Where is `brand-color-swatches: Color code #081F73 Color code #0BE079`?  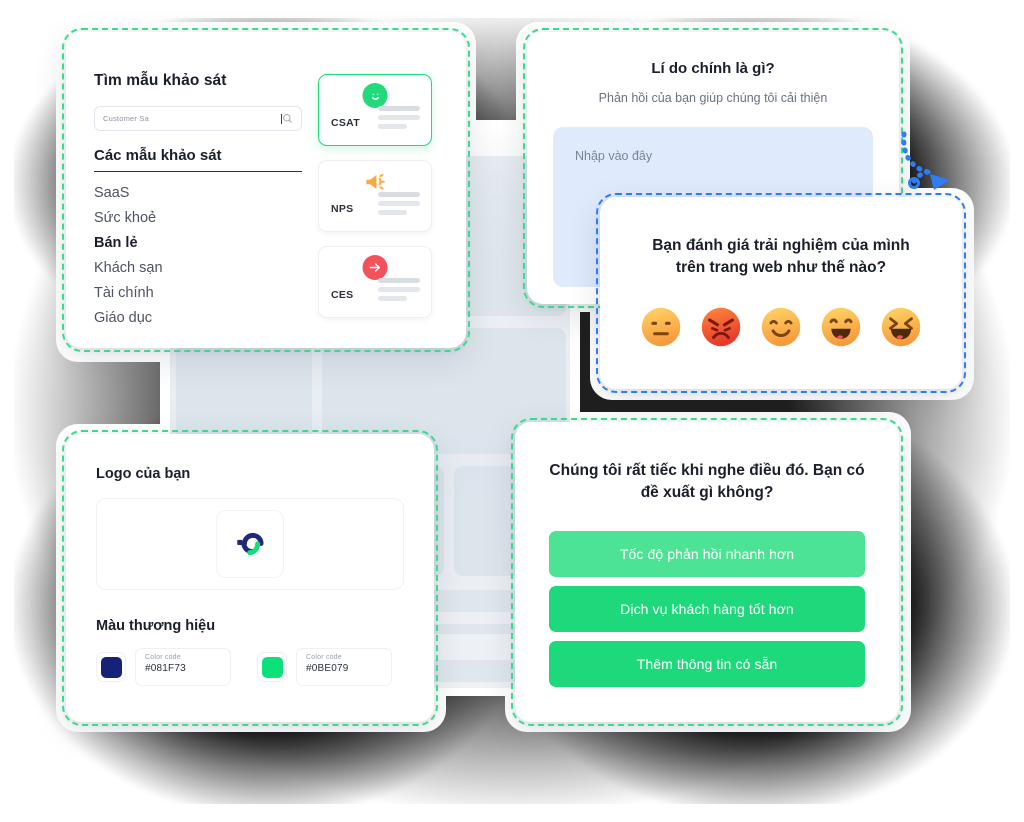 brand-color-swatches: Color code #081F73 Color code #0BE079 is located at coordinates (250, 667).